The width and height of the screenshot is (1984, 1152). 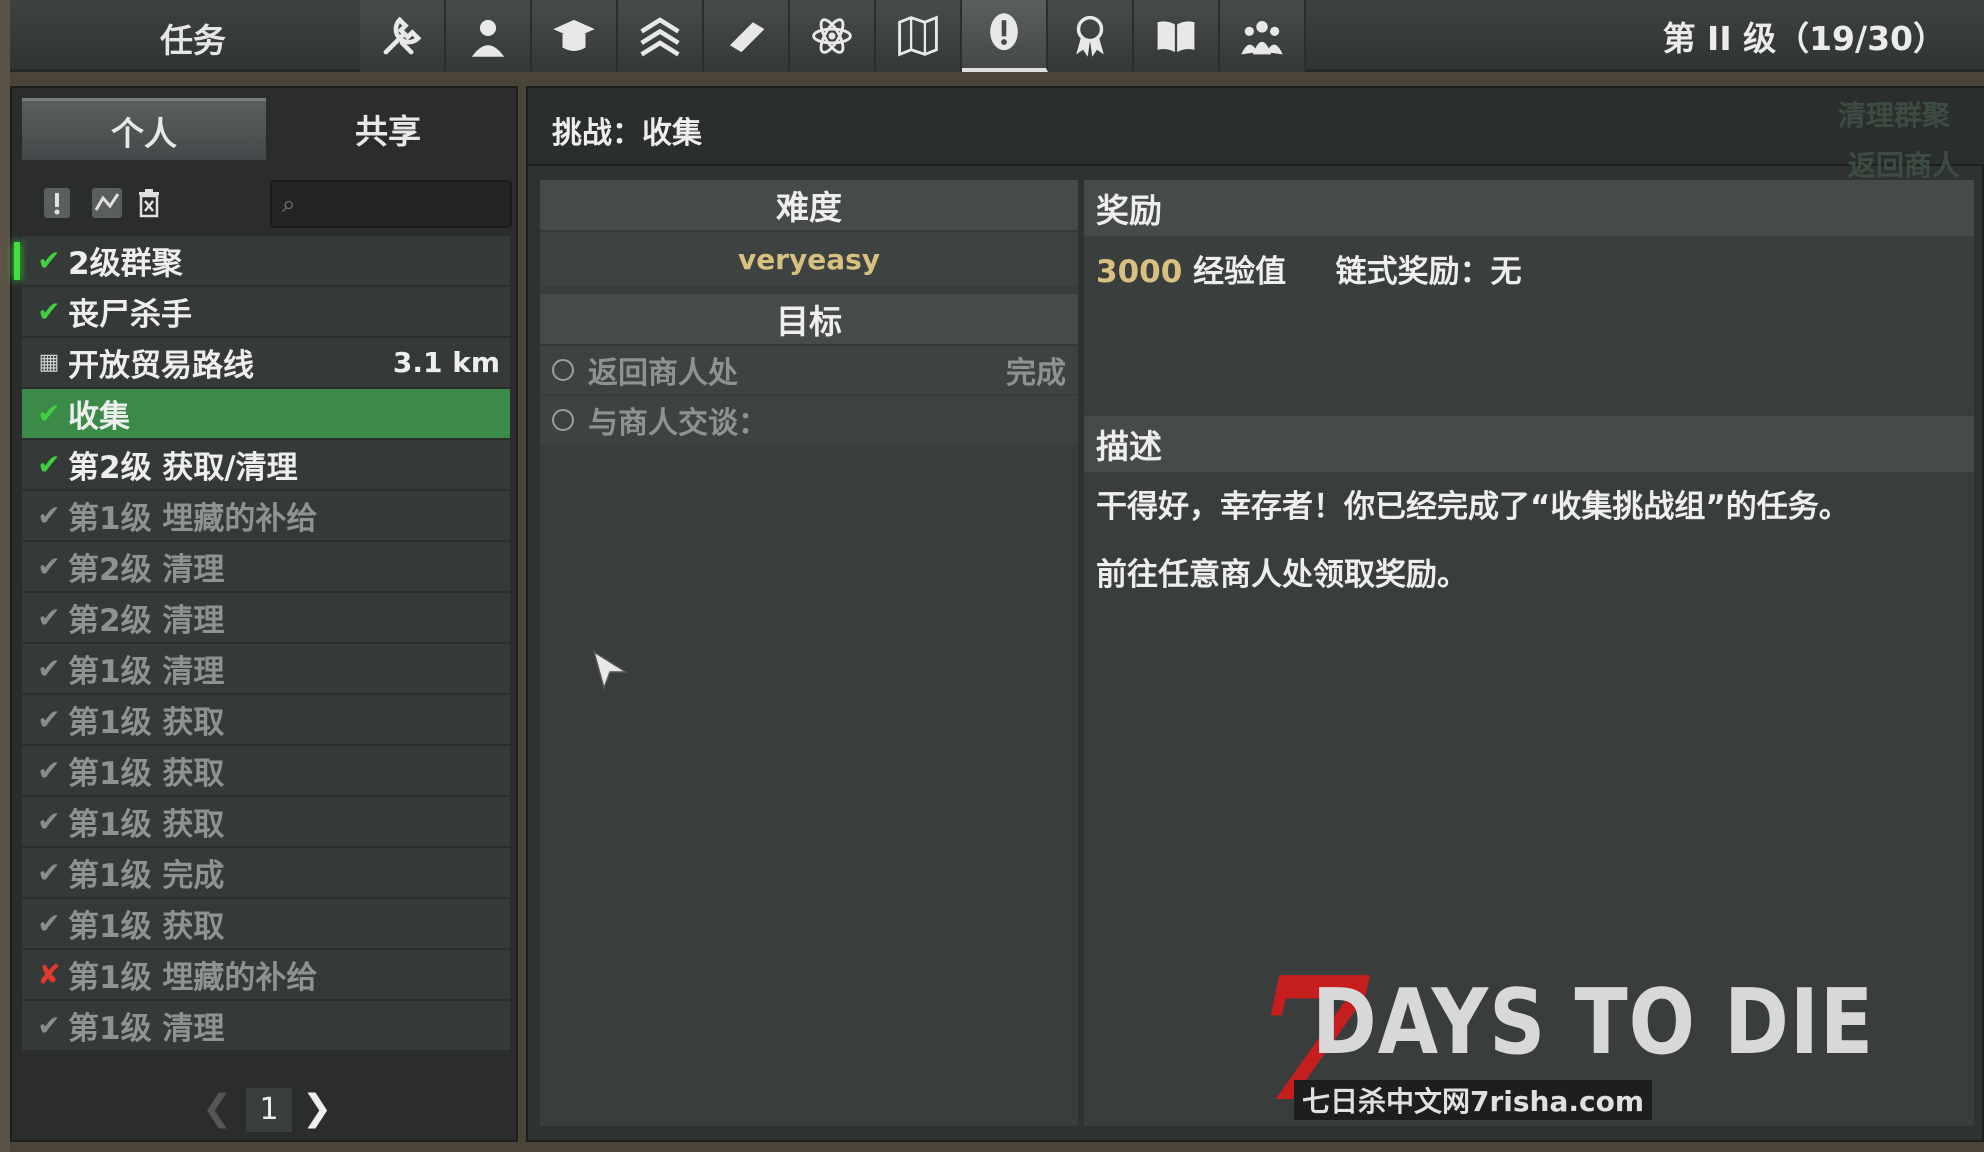 What do you see at coordinates (146, 876) in the screenshot?
I see `quest-name: 第1级 完成` at bounding box center [146, 876].